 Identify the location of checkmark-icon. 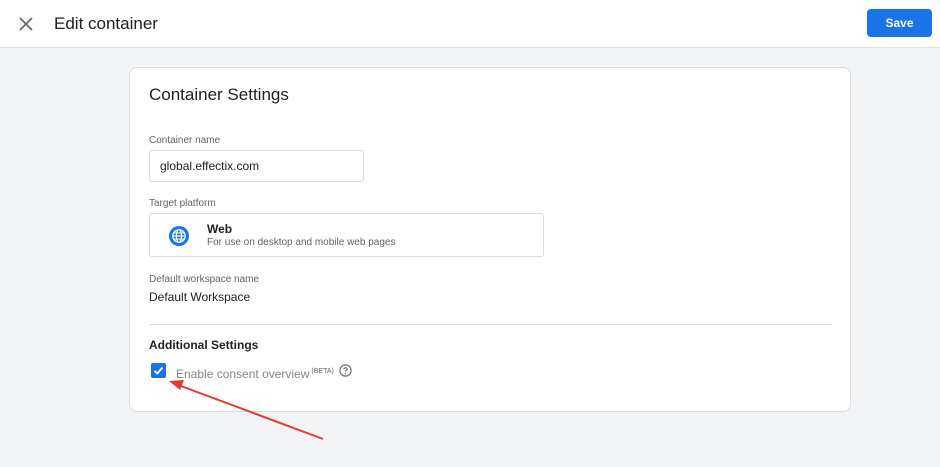
(158, 370).